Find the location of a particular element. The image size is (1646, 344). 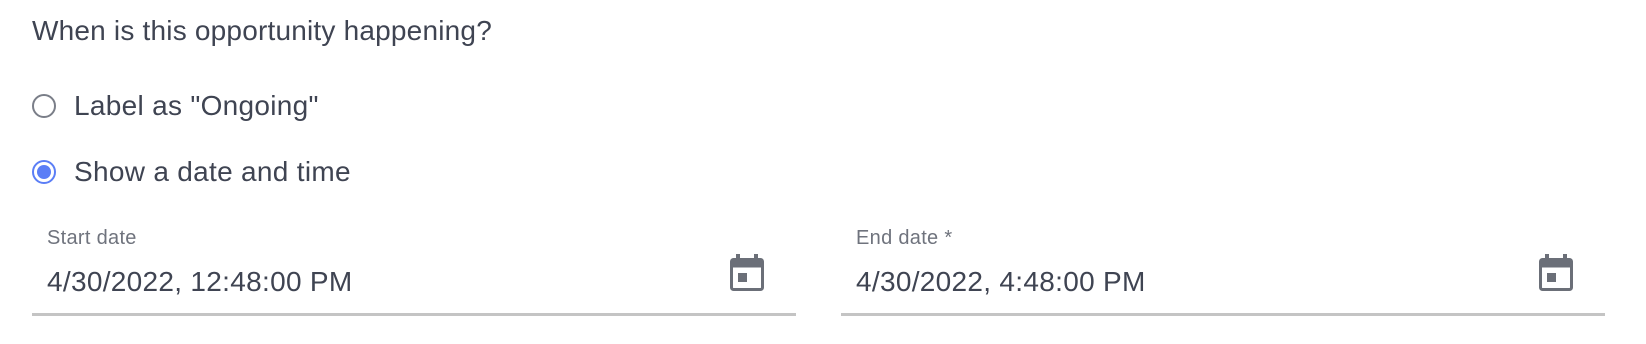

radio-option-date-time: Show a date and time is located at coordinates (191, 172).